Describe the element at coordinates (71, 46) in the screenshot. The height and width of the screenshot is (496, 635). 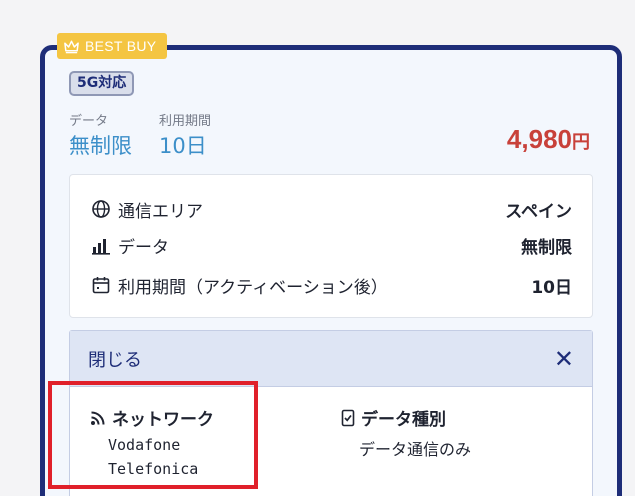
I see `crown-icon` at that location.